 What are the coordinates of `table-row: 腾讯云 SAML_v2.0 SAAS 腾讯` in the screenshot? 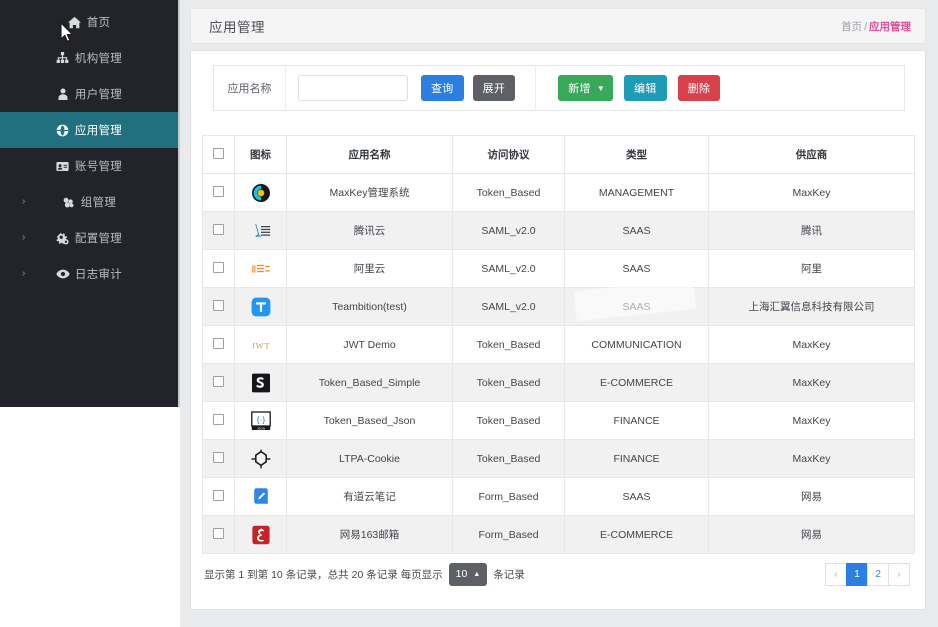 It's located at (558, 230).